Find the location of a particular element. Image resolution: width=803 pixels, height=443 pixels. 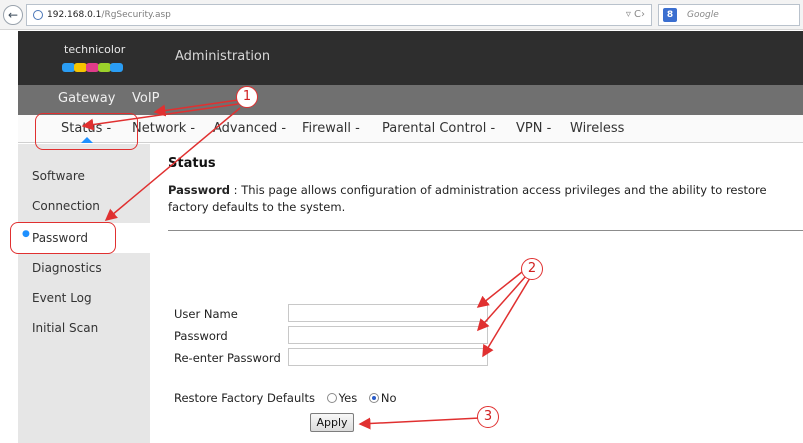

tab-vpn: VPN - is located at coordinates (533, 128).